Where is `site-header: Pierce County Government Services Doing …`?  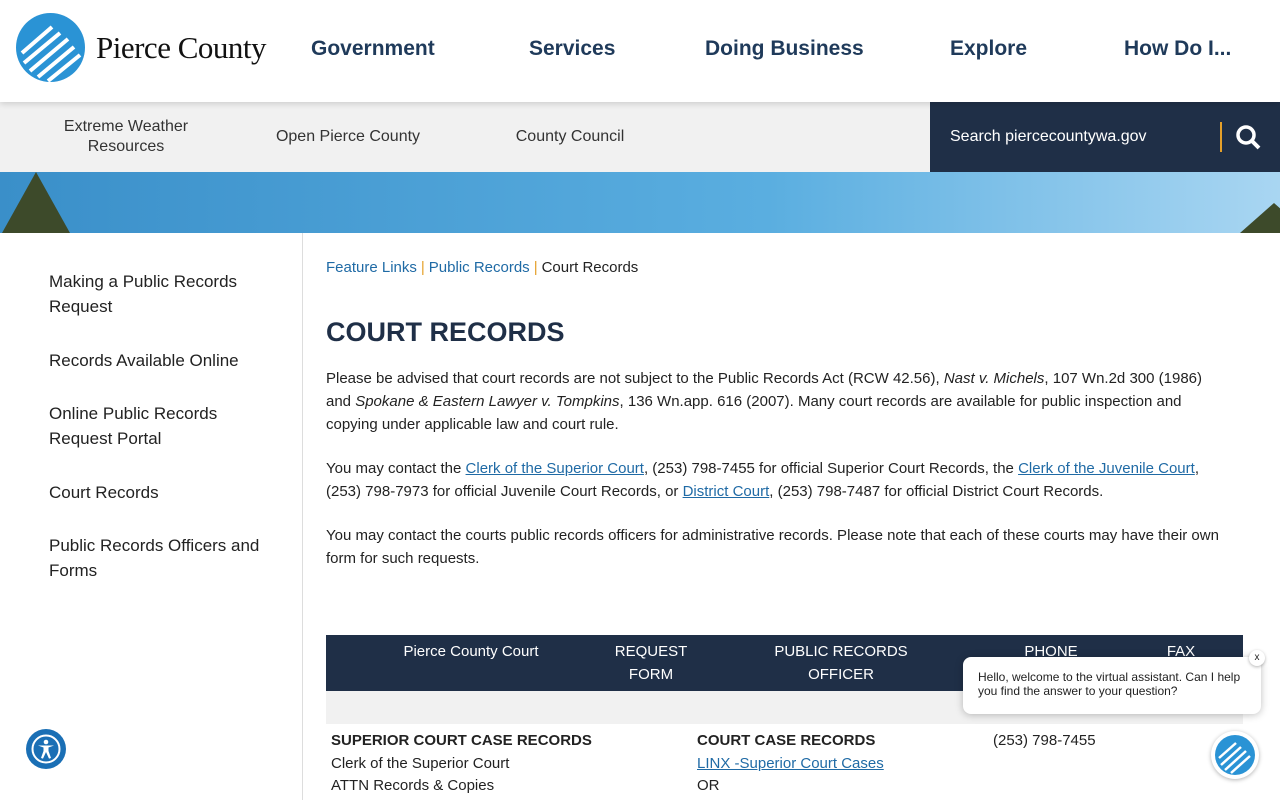
site-header: Pierce County Government Services Doing … is located at coordinates (640, 51).